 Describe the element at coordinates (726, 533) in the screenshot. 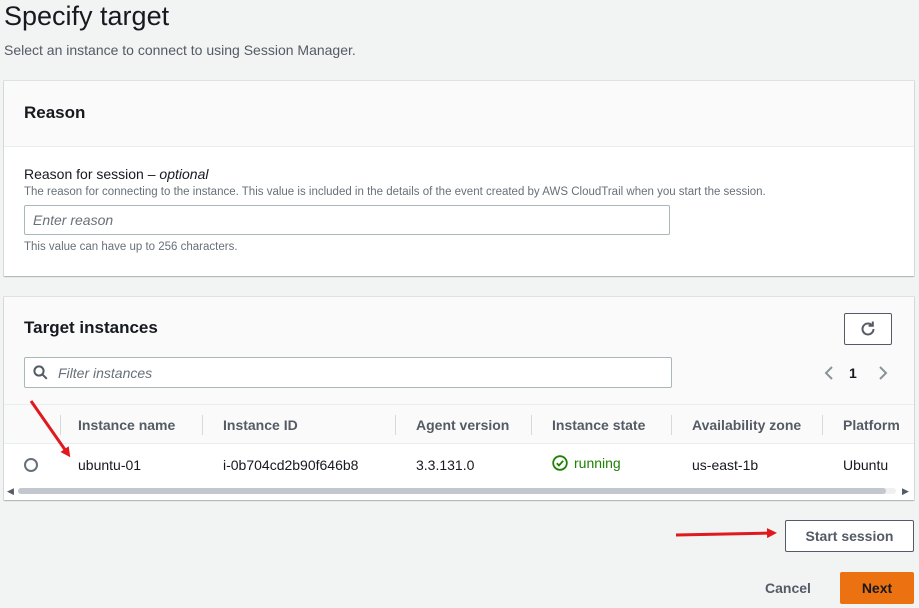

I see `annotation-arrow-start-session` at that location.